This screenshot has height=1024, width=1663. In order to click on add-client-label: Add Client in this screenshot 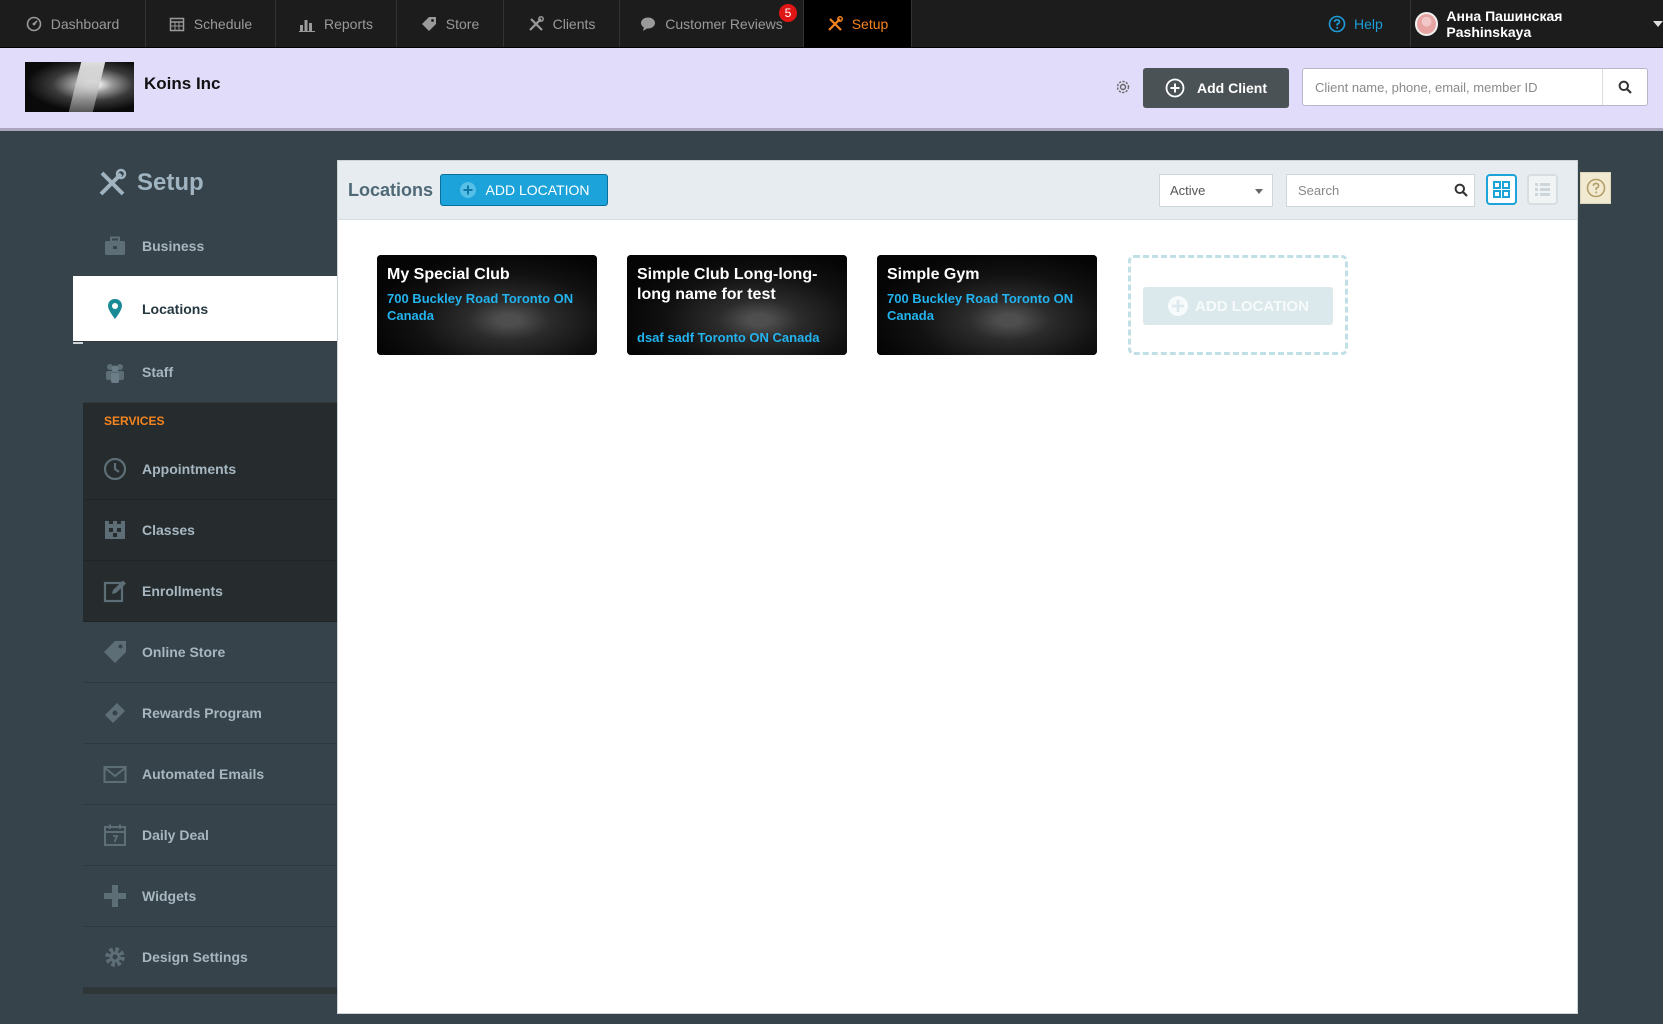, I will do `click(1232, 88)`.